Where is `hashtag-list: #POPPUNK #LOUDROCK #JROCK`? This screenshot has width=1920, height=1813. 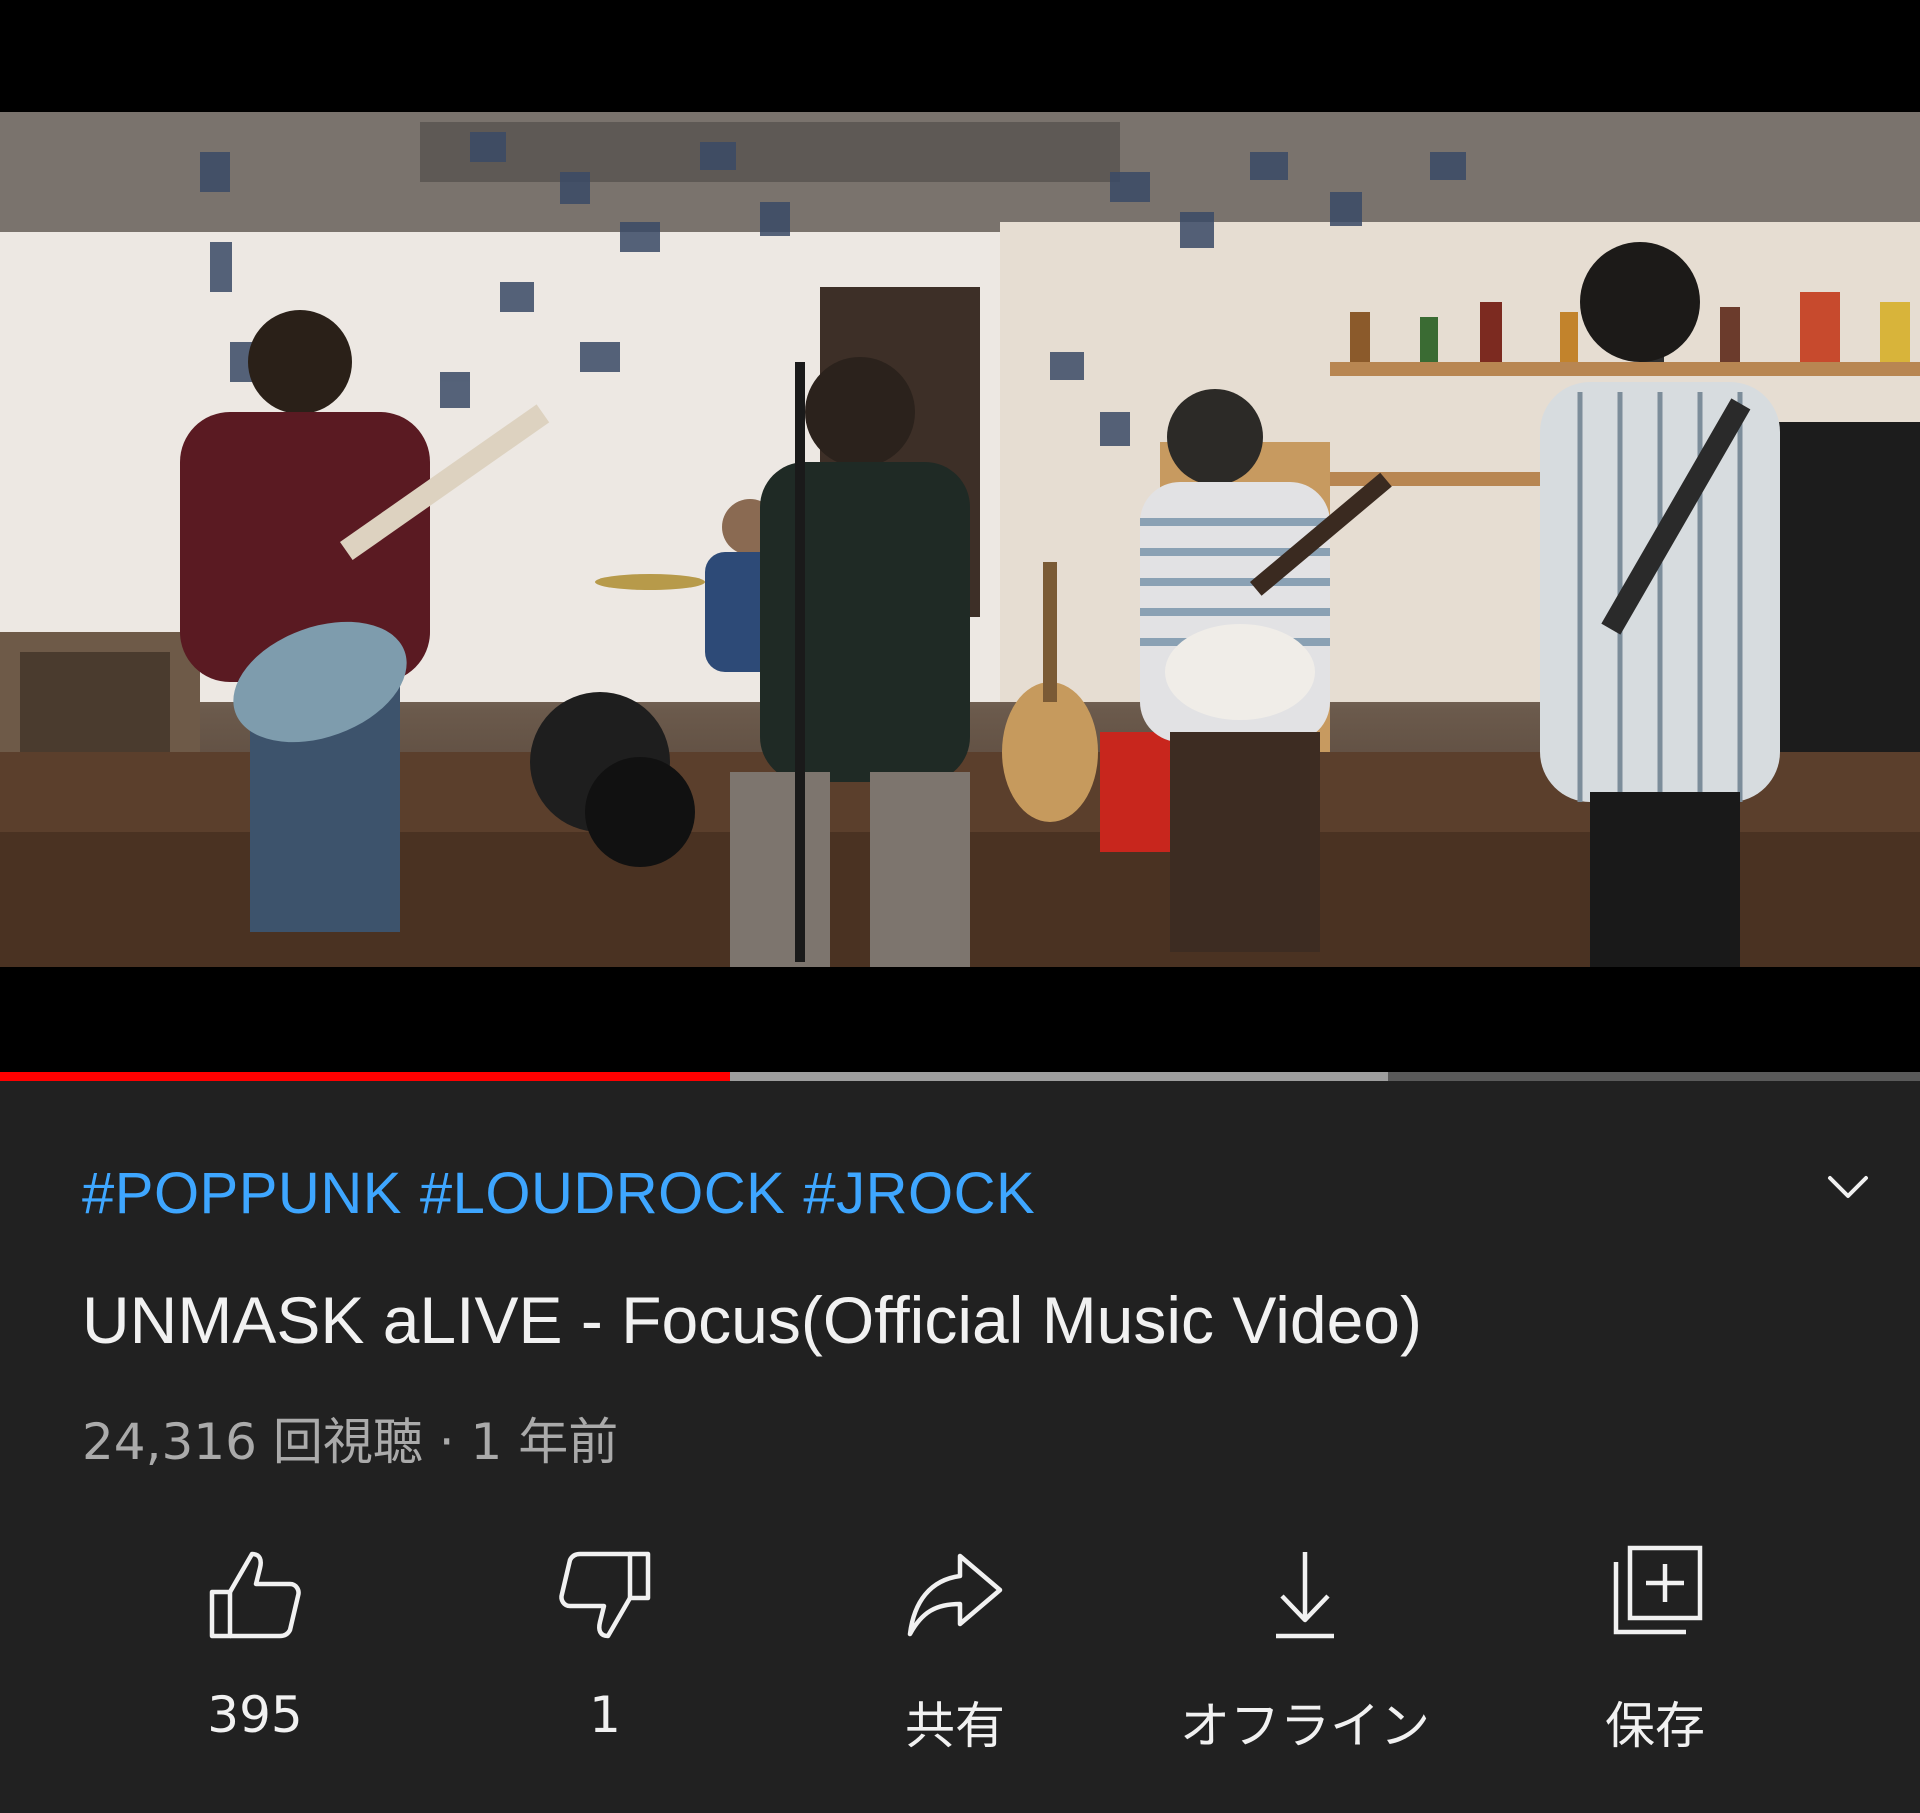 hashtag-list: #POPPUNK #LOUDROCK #JROCK is located at coordinates (567, 1193).